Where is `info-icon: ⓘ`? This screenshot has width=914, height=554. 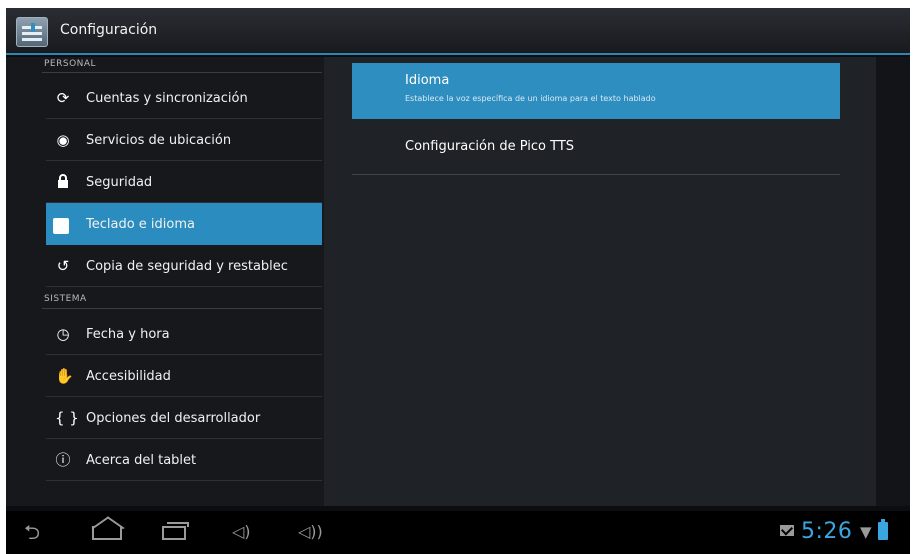 info-icon: ⓘ is located at coordinates (63, 460).